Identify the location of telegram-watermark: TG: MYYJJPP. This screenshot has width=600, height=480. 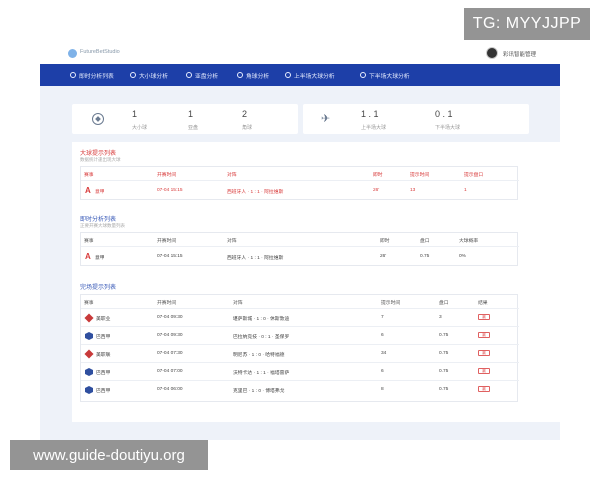
(527, 24).